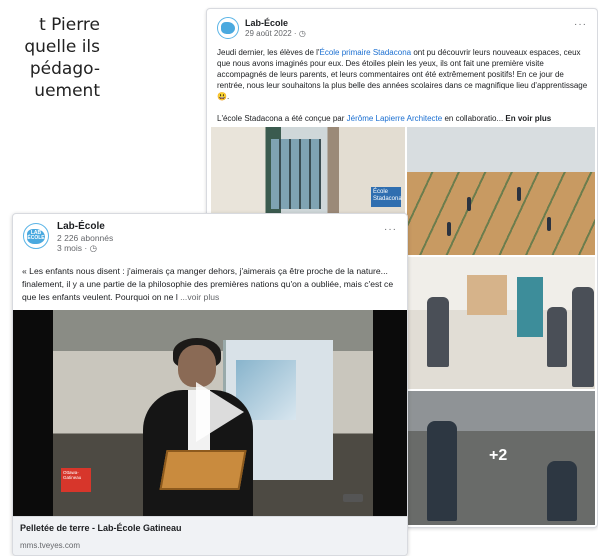 The width and height of the screenshot is (598, 556). Describe the element at coordinates (530, 307) in the screenshot. I see `photo-door` at that location.